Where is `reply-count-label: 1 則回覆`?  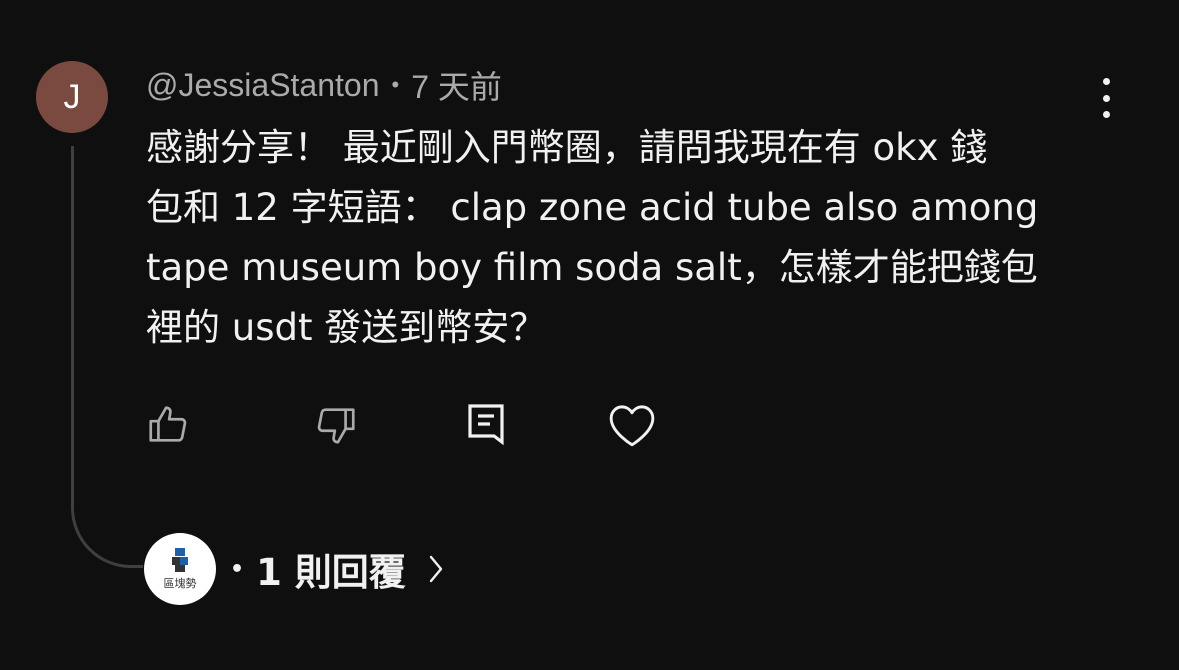 reply-count-label: 1 則回覆 is located at coordinates (331, 572).